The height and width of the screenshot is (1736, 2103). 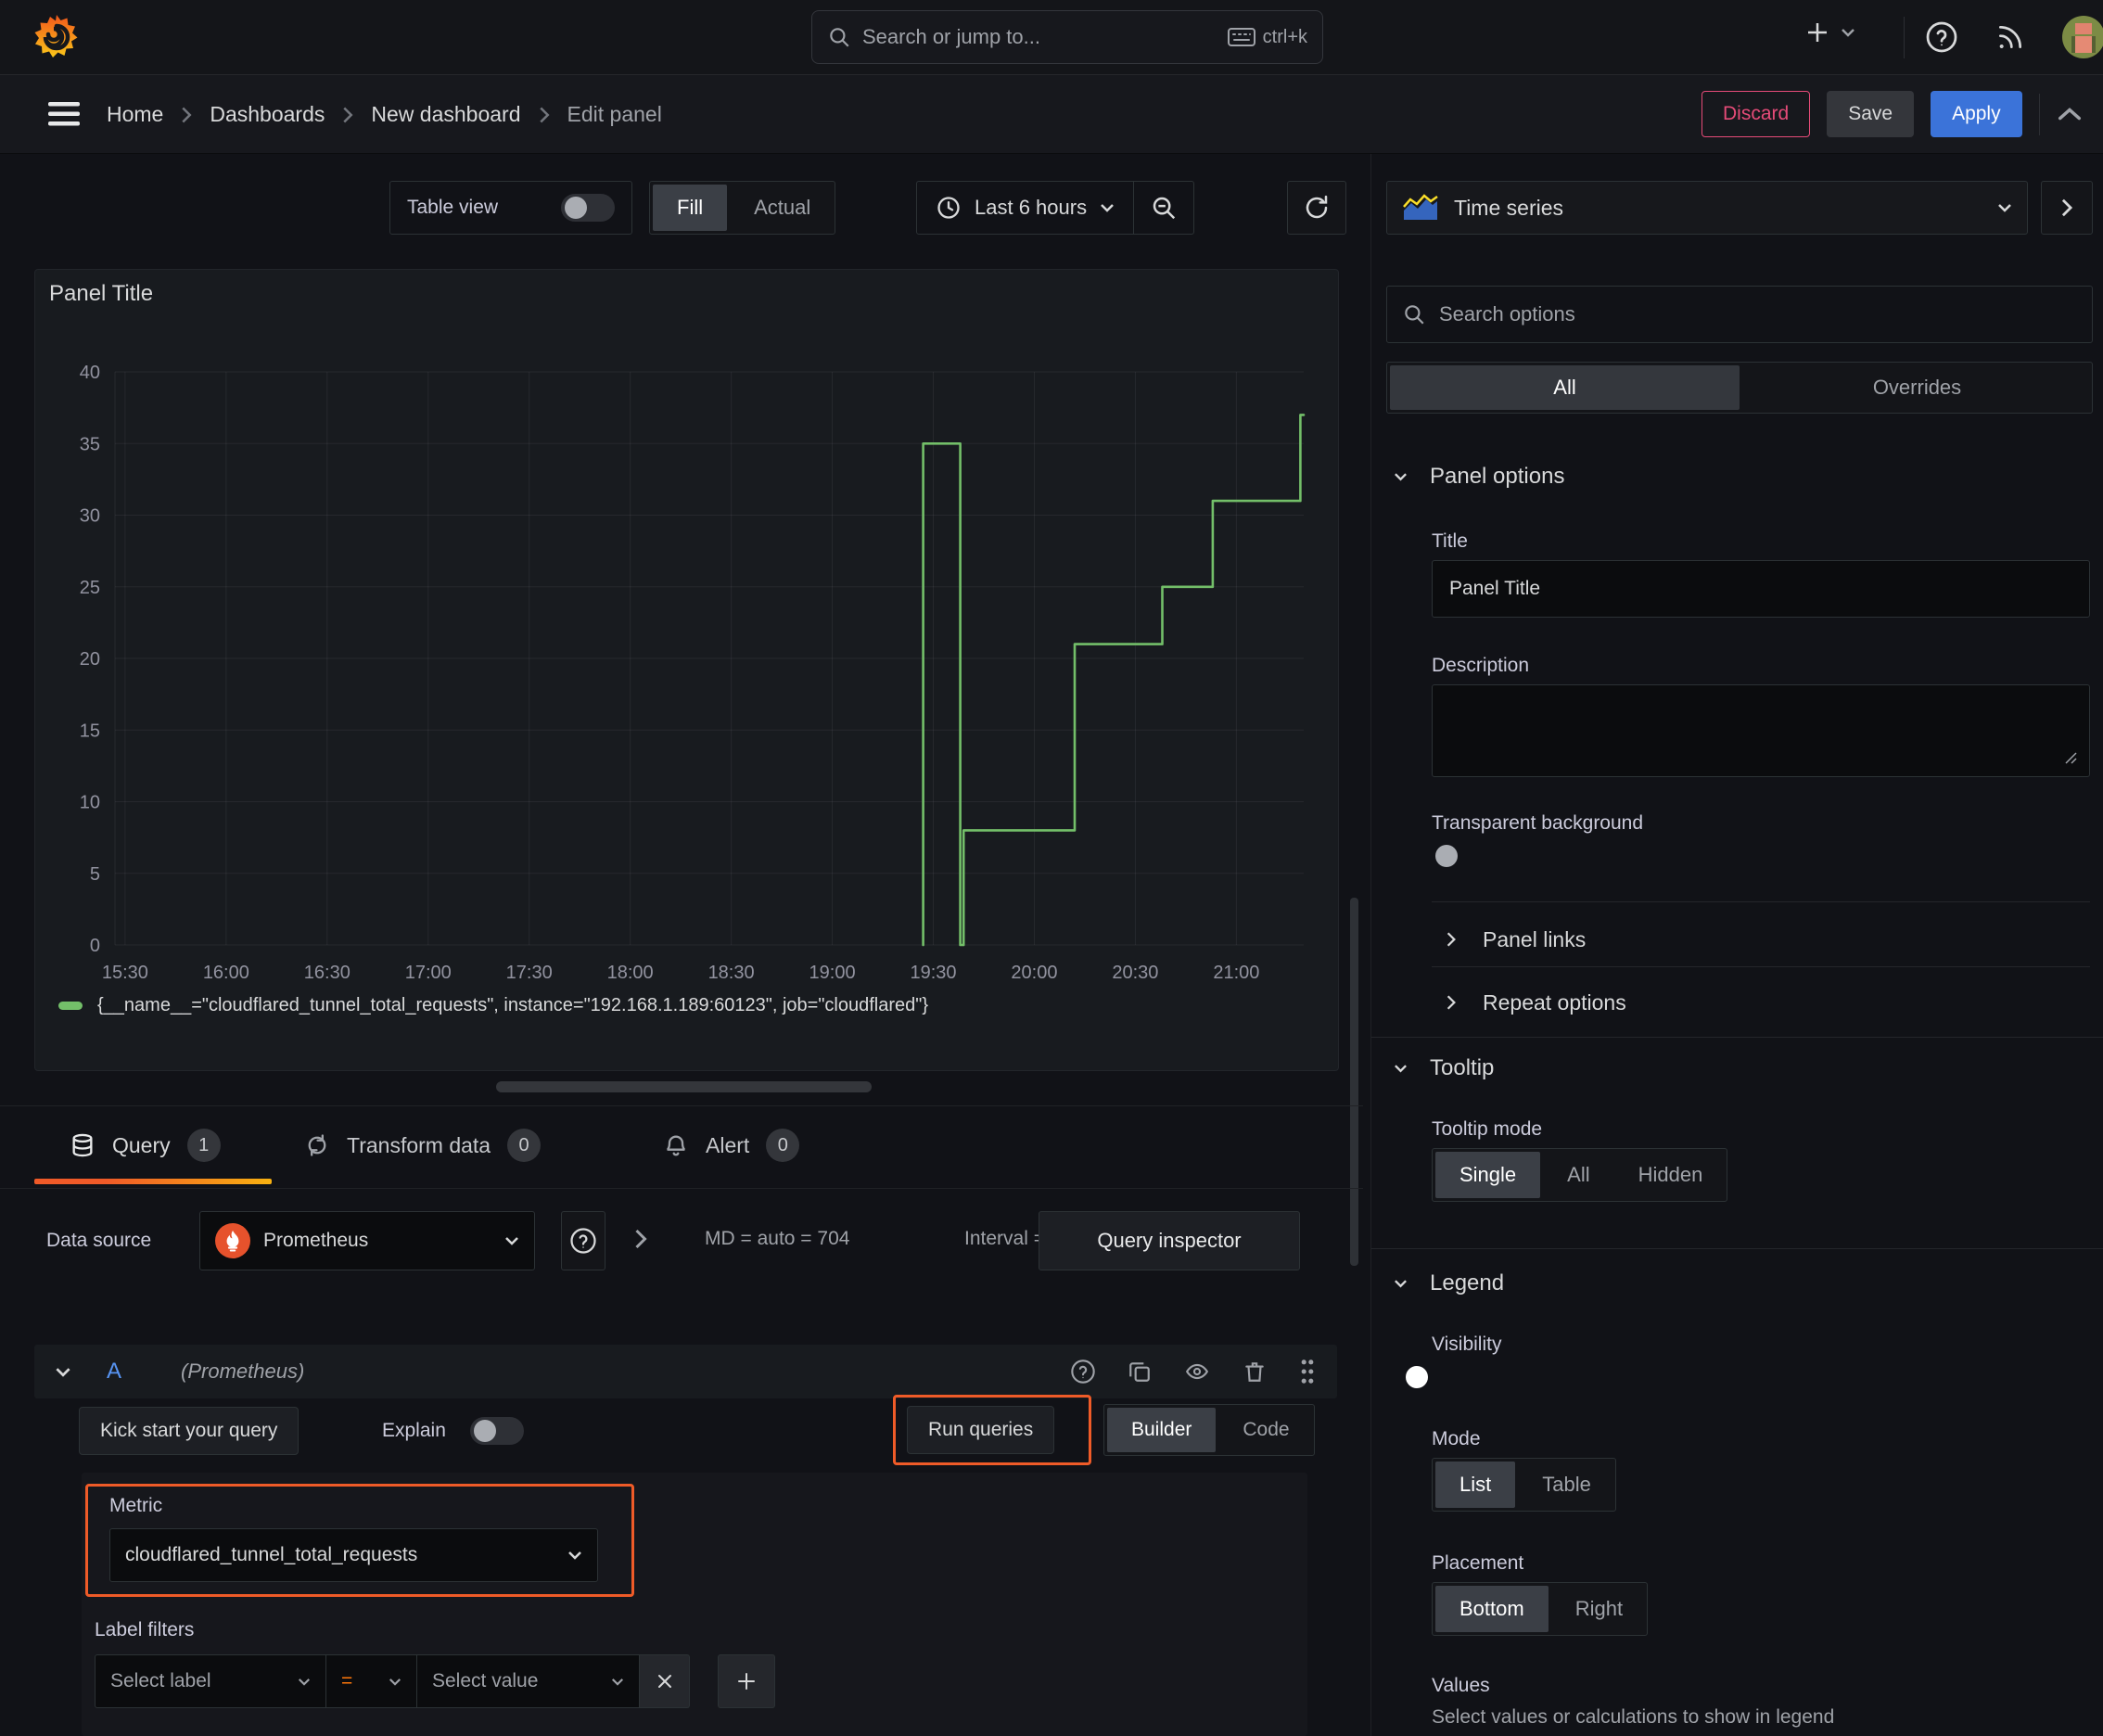 I want to click on metric-select: cloudflared_tunnel_total_requests, so click(x=353, y=1555).